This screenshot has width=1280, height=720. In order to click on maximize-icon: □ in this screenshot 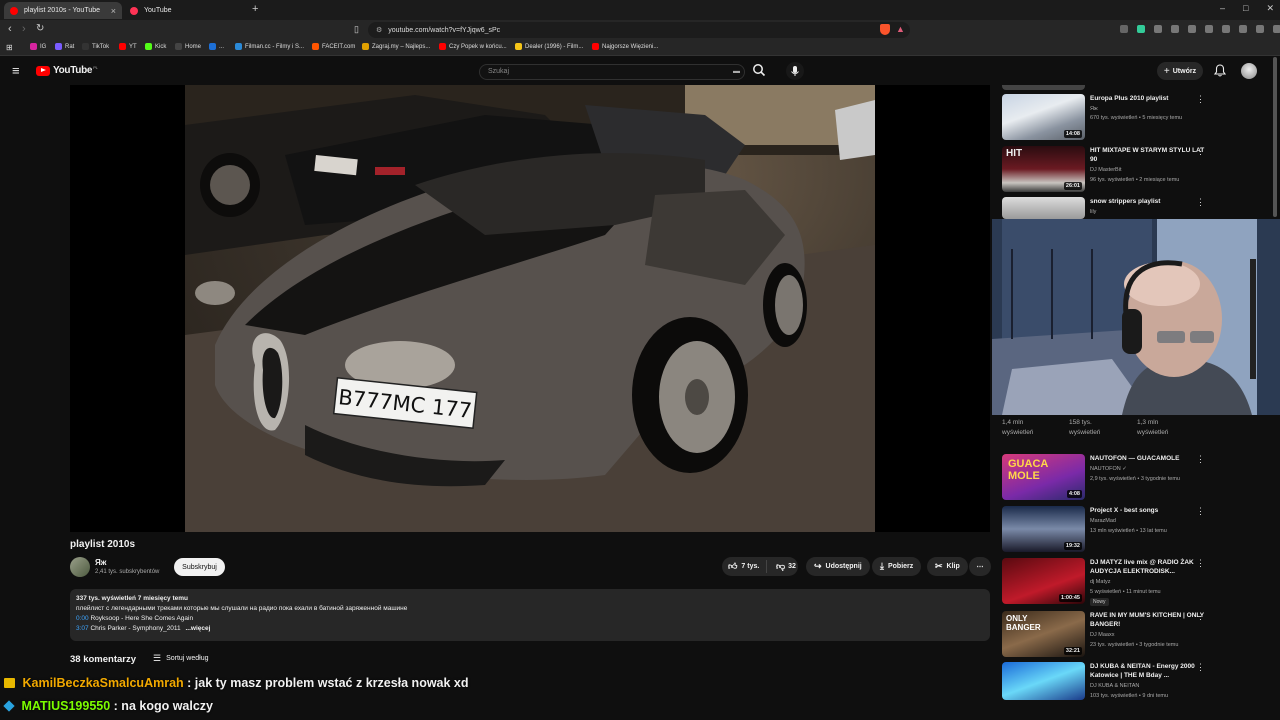, I will do `click(1245, 8)`.